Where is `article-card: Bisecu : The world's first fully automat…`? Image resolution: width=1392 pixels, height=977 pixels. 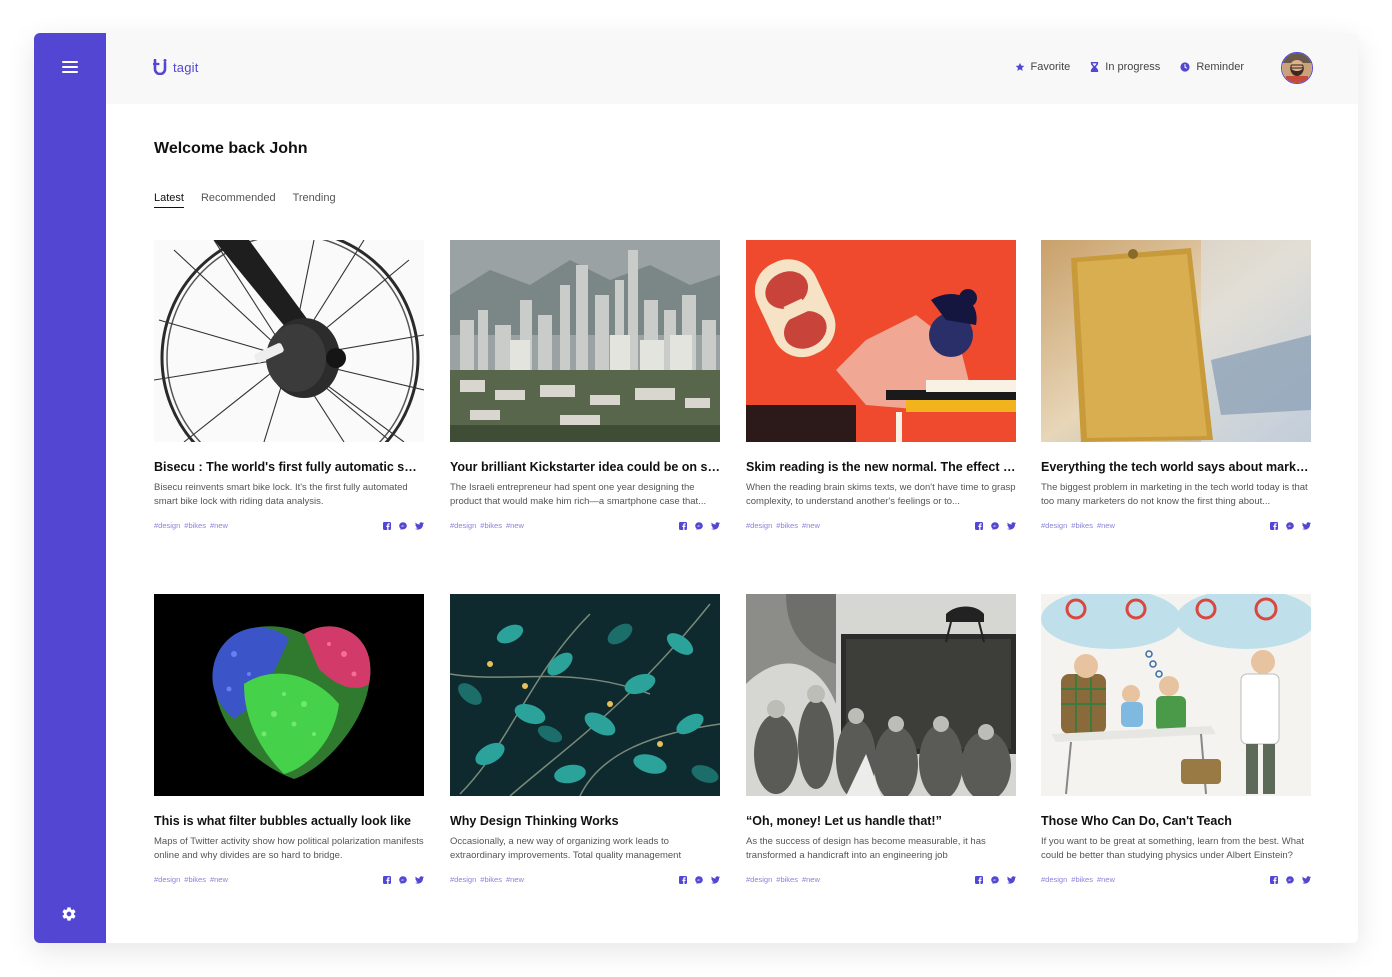
article-card: Bisecu : The world's first fully automat… is located at coordinates (289, 385).